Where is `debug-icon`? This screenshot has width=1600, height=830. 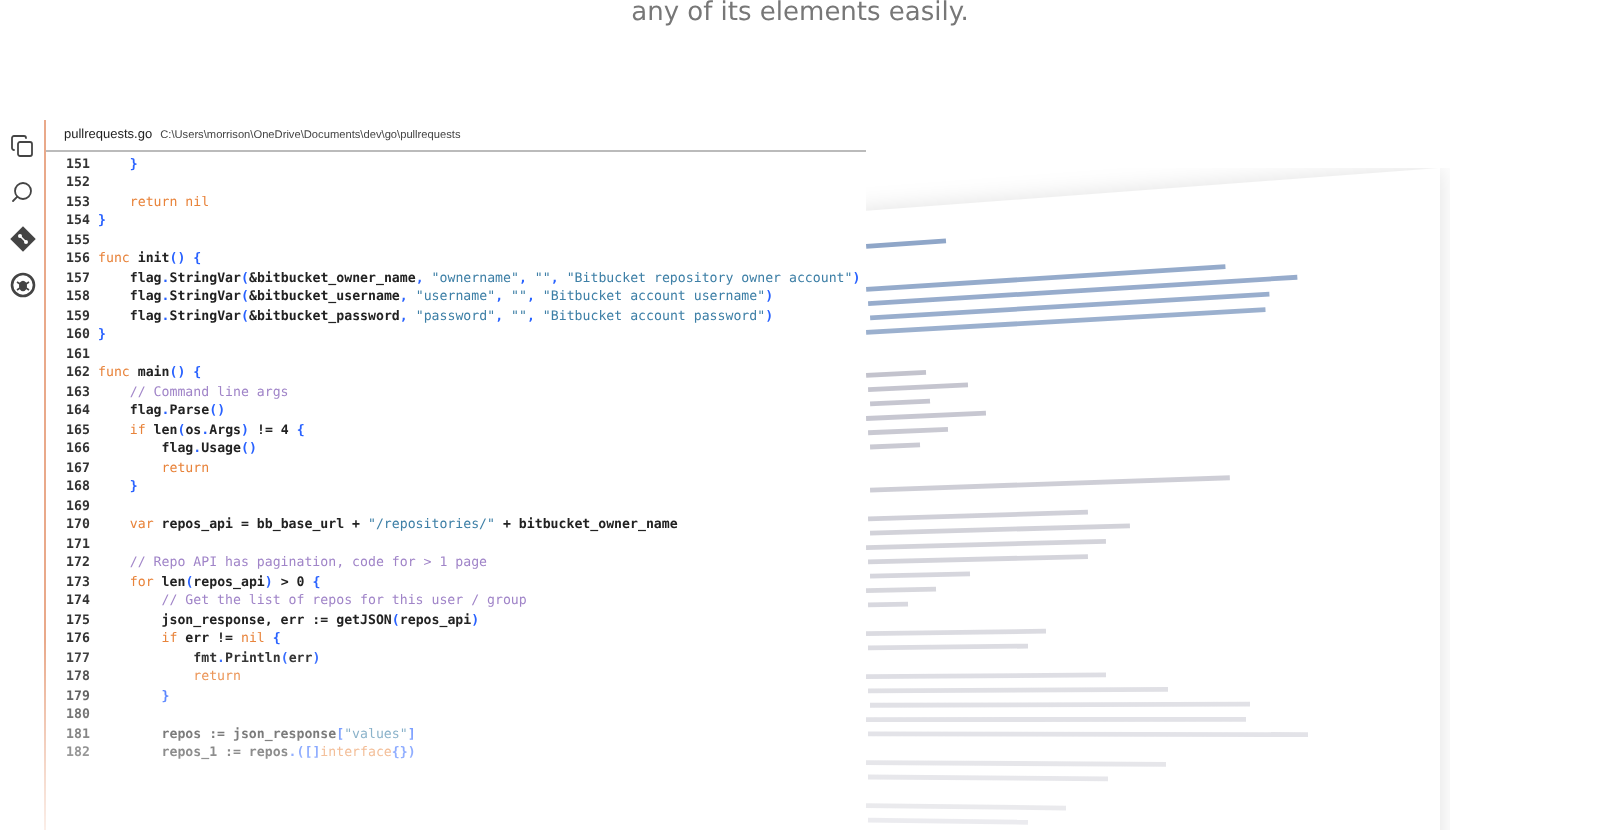
debug-icon is located at coordinates (22, 284).